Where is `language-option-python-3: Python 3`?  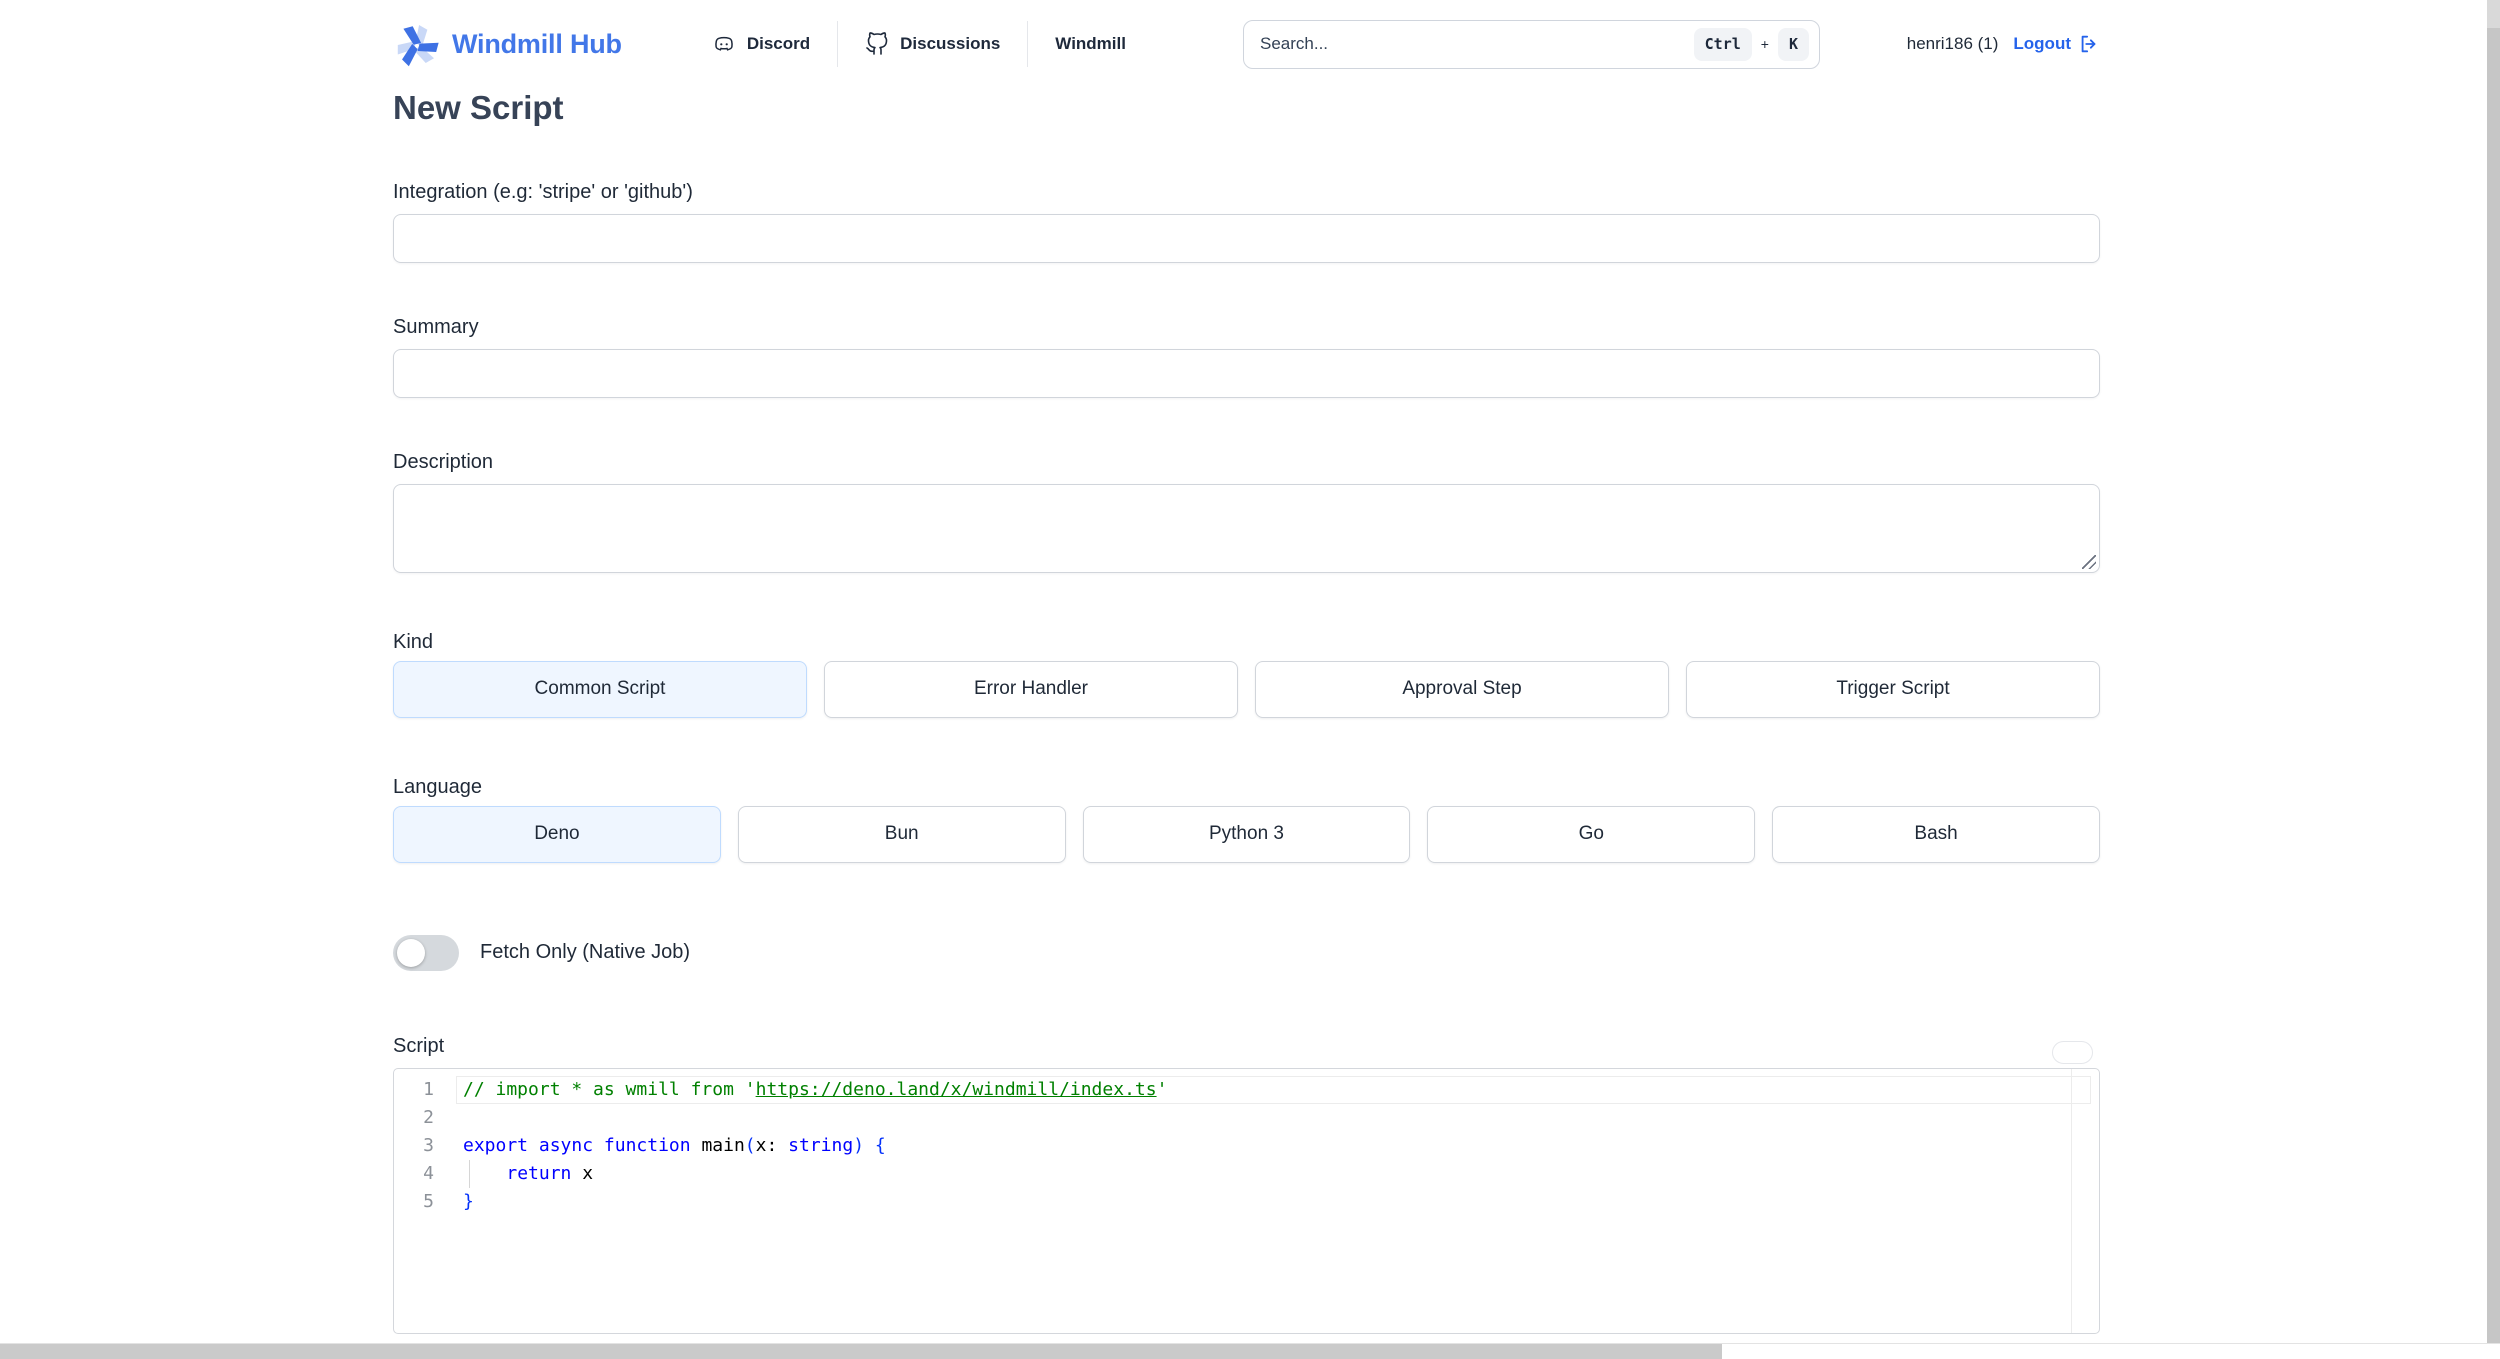
language-option-python-3: Python 3 is located at coordinates (1246, 834).